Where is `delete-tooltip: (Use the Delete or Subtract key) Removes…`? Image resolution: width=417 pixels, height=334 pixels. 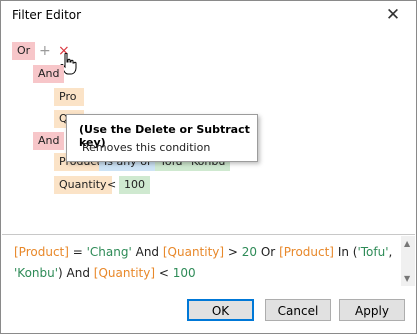
delete-tooltip: (Use the Delete or Subtract key) Removes… is located at coordinates (162, 138).